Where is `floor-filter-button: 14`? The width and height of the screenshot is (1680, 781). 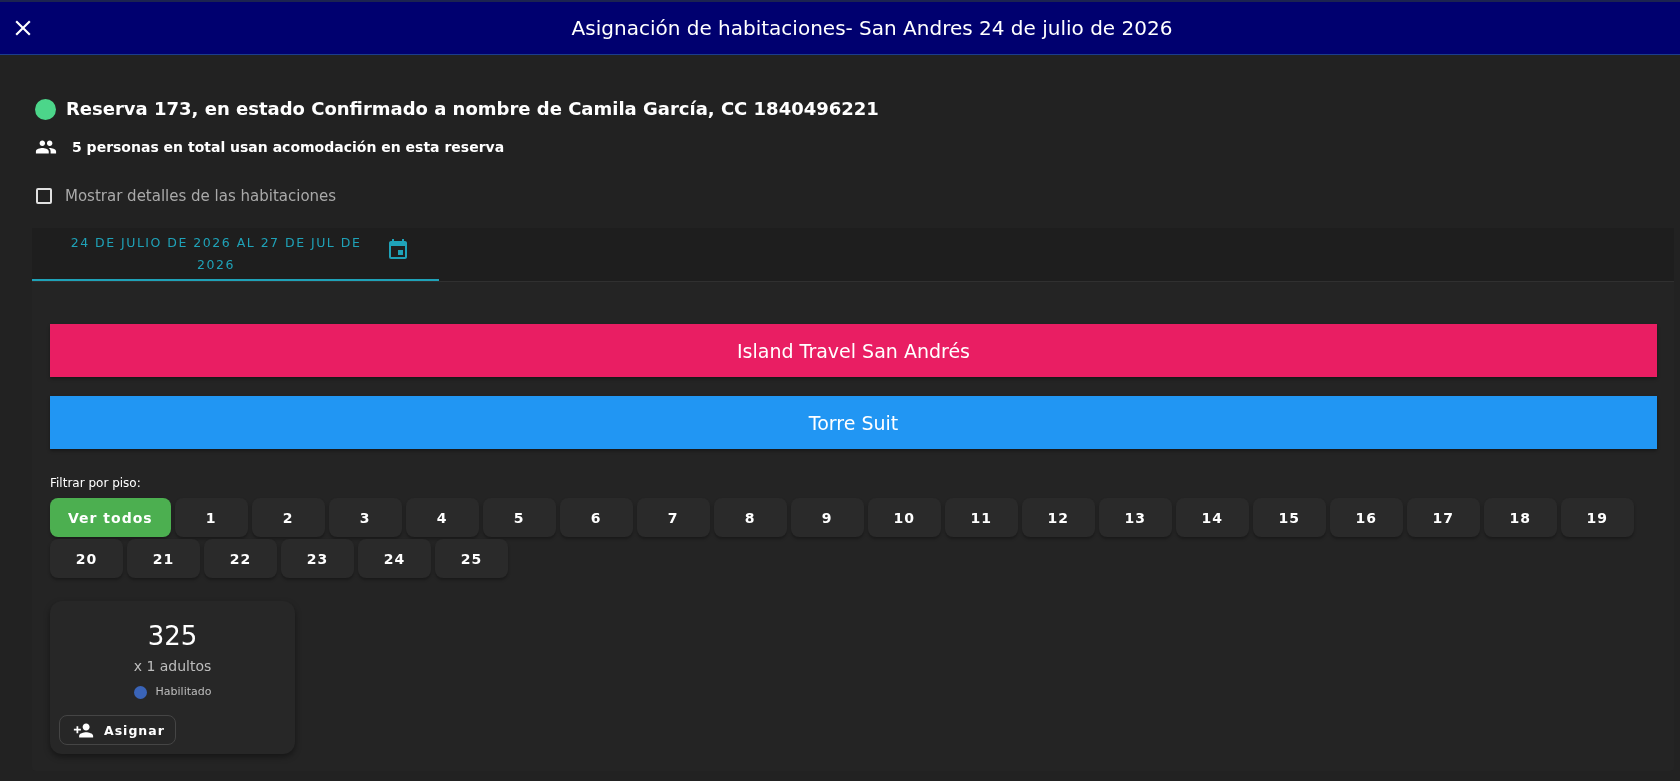
floor-filter-button: 14 is located at coordinates (1212, 517).